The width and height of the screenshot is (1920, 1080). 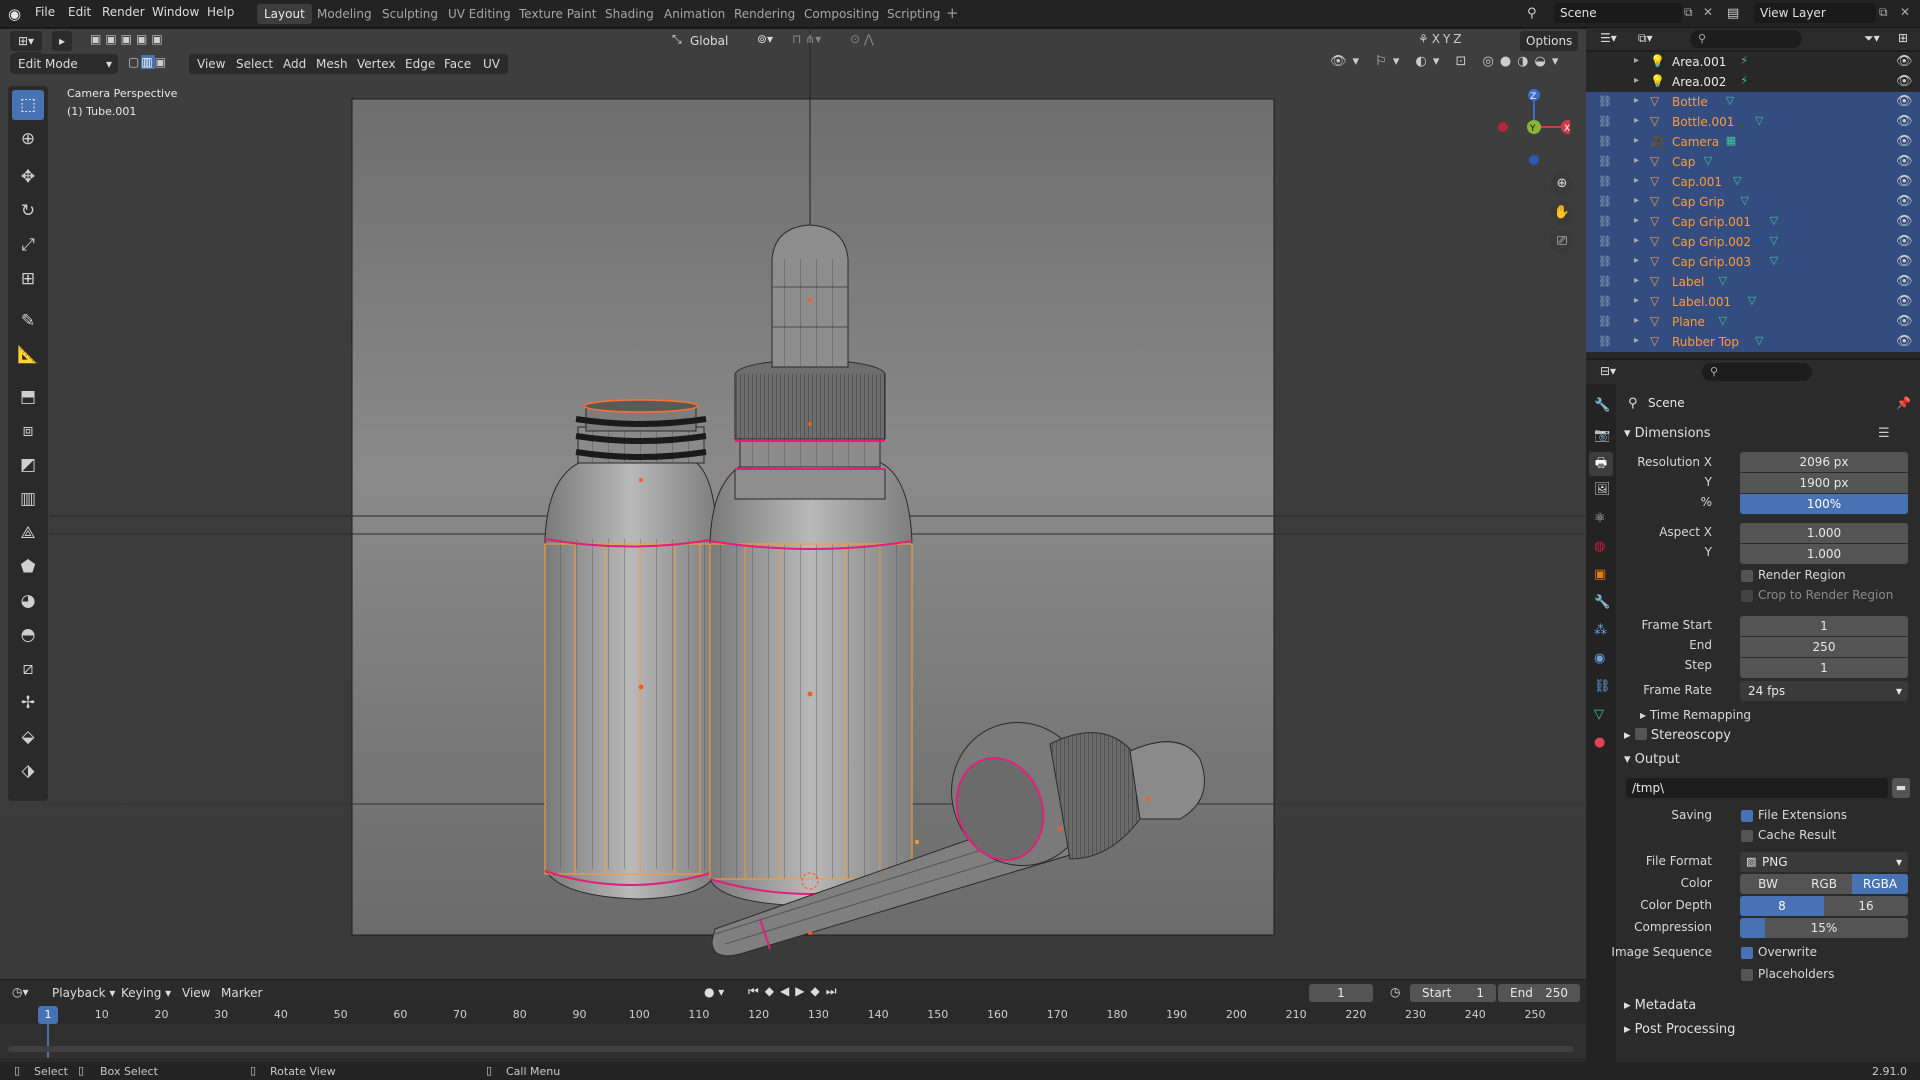 What do you see at coordinates (28, 703) in the screenshot?
I see `shrink-fatten-icon: ✢` at bounding box center [28, 703].